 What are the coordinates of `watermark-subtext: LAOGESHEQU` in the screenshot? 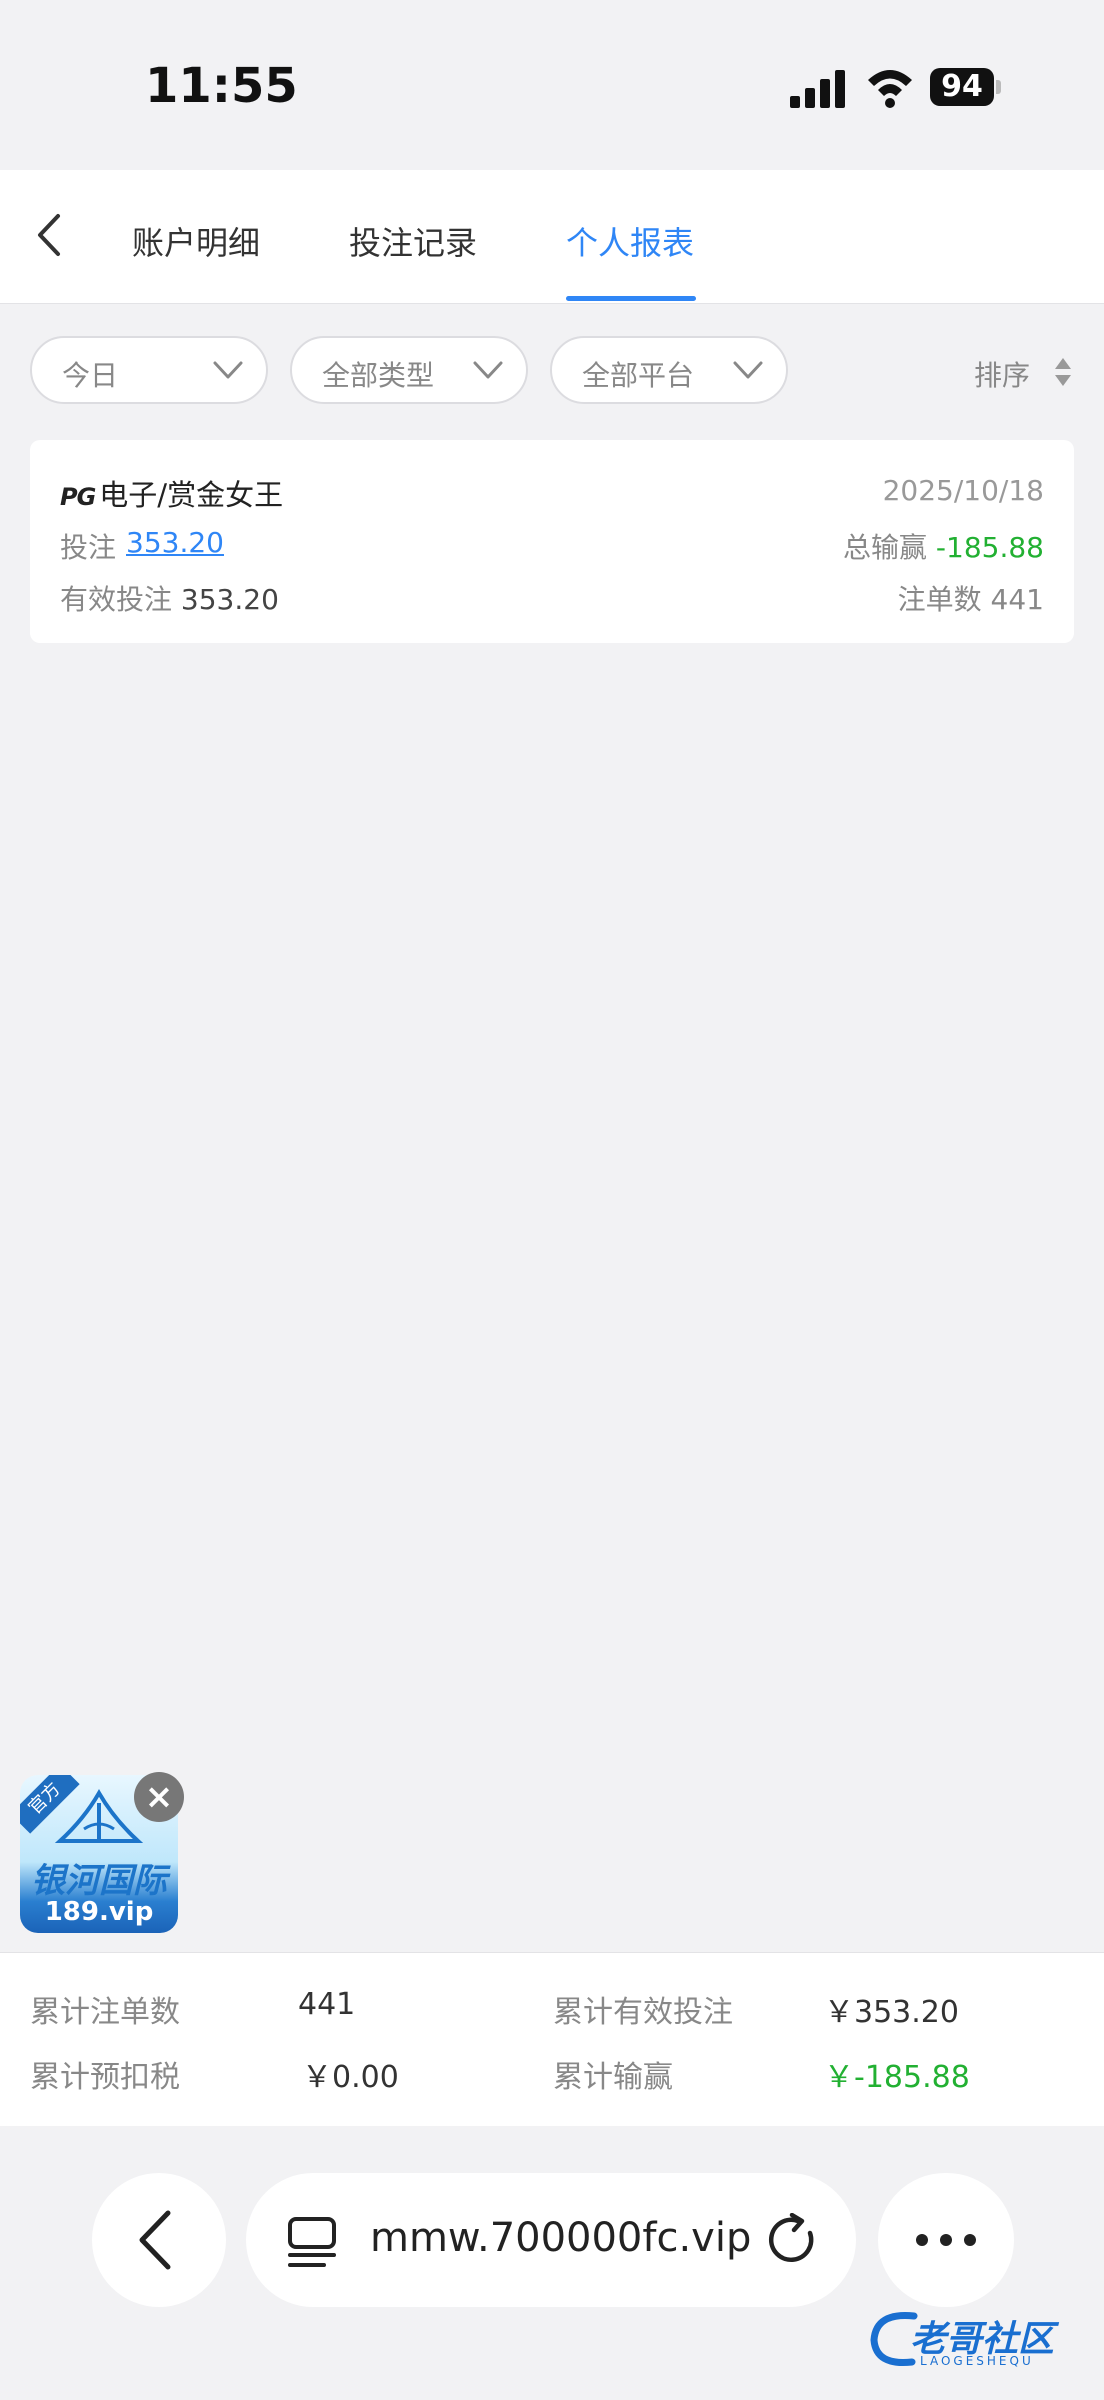 It's located at (977, 2361).